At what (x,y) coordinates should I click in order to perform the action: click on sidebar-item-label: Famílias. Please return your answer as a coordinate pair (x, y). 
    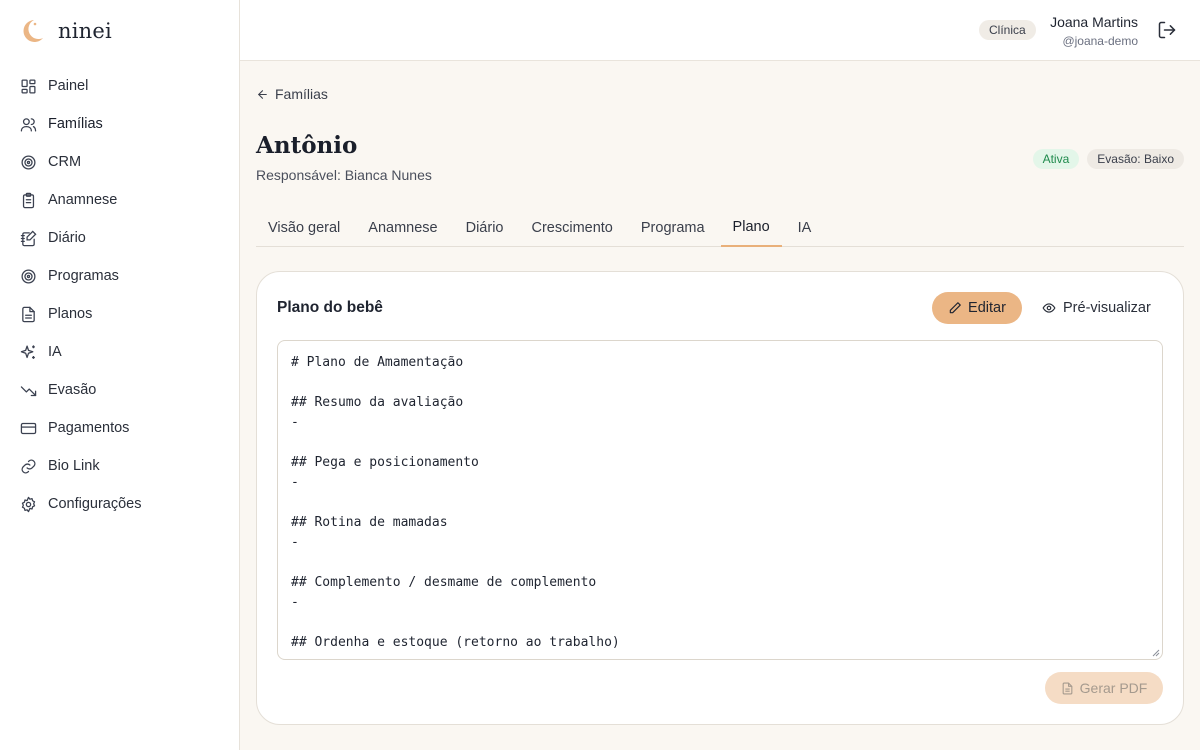
    Looking at the image, I should click on (75, 123).